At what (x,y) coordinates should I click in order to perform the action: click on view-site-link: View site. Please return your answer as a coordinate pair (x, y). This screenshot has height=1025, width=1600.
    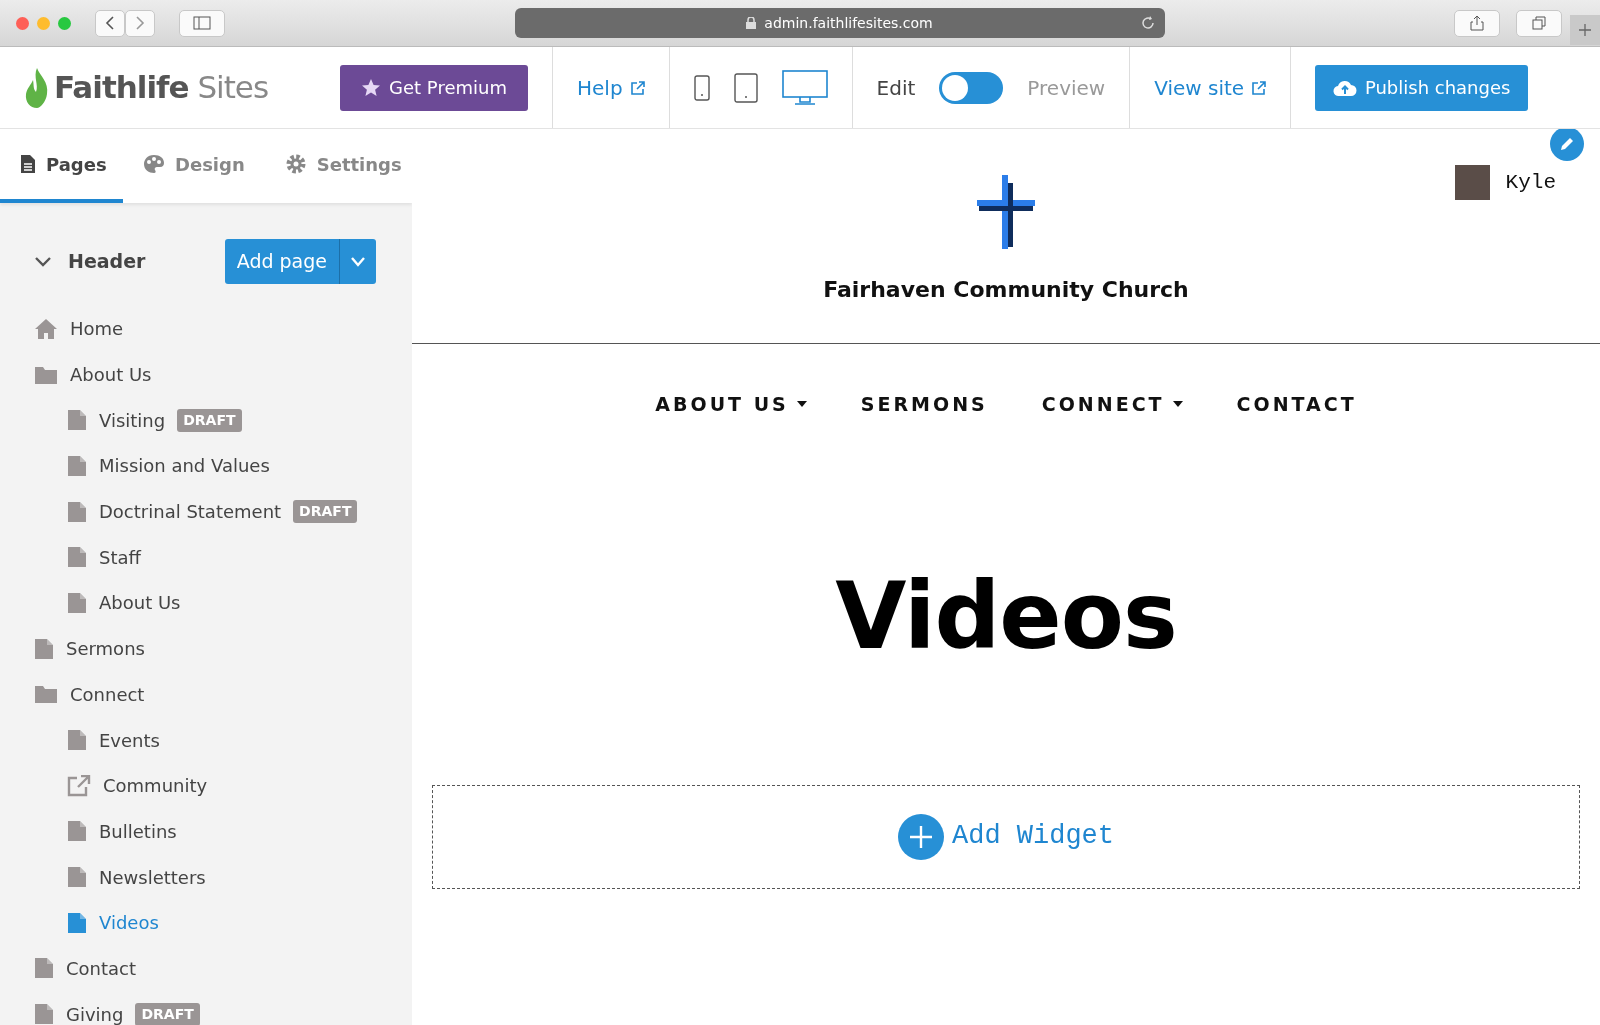
    Looking at the image, I should click on (1210, 87).